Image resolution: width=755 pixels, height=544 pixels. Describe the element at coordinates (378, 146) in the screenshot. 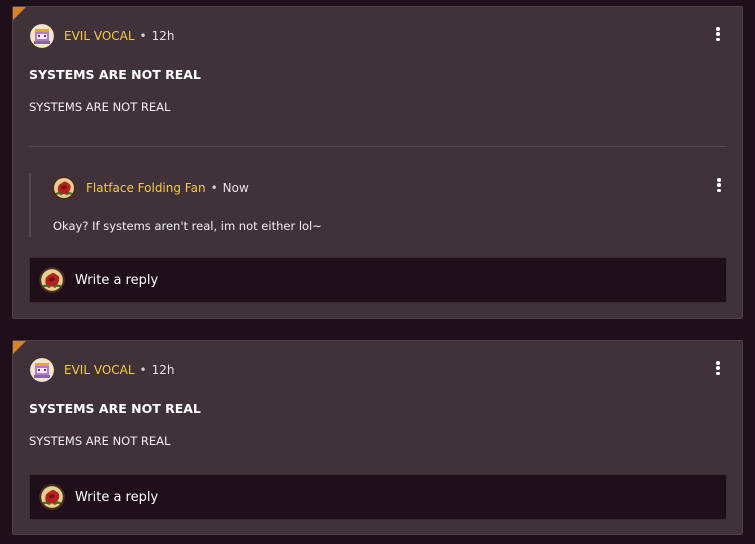

I see `divider` at that location.